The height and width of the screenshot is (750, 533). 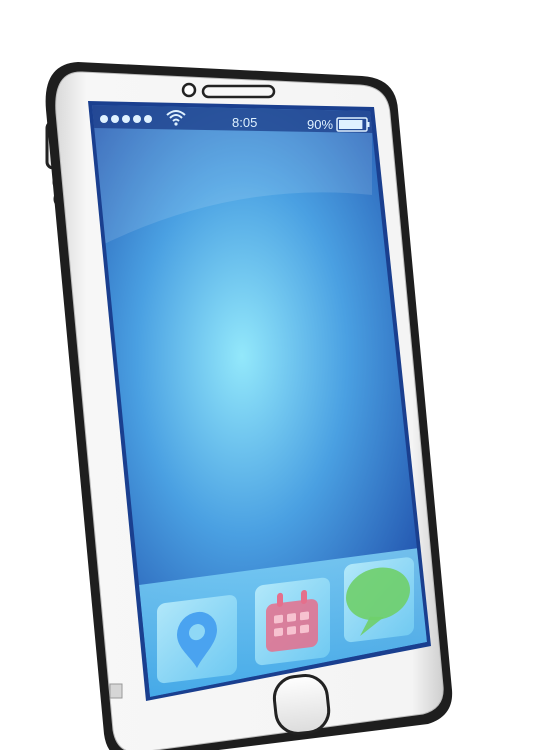 What do you see at coordinates (379, 599) in the screenshot?
I see `dock-app-messages` at bounding box center [379, 599].